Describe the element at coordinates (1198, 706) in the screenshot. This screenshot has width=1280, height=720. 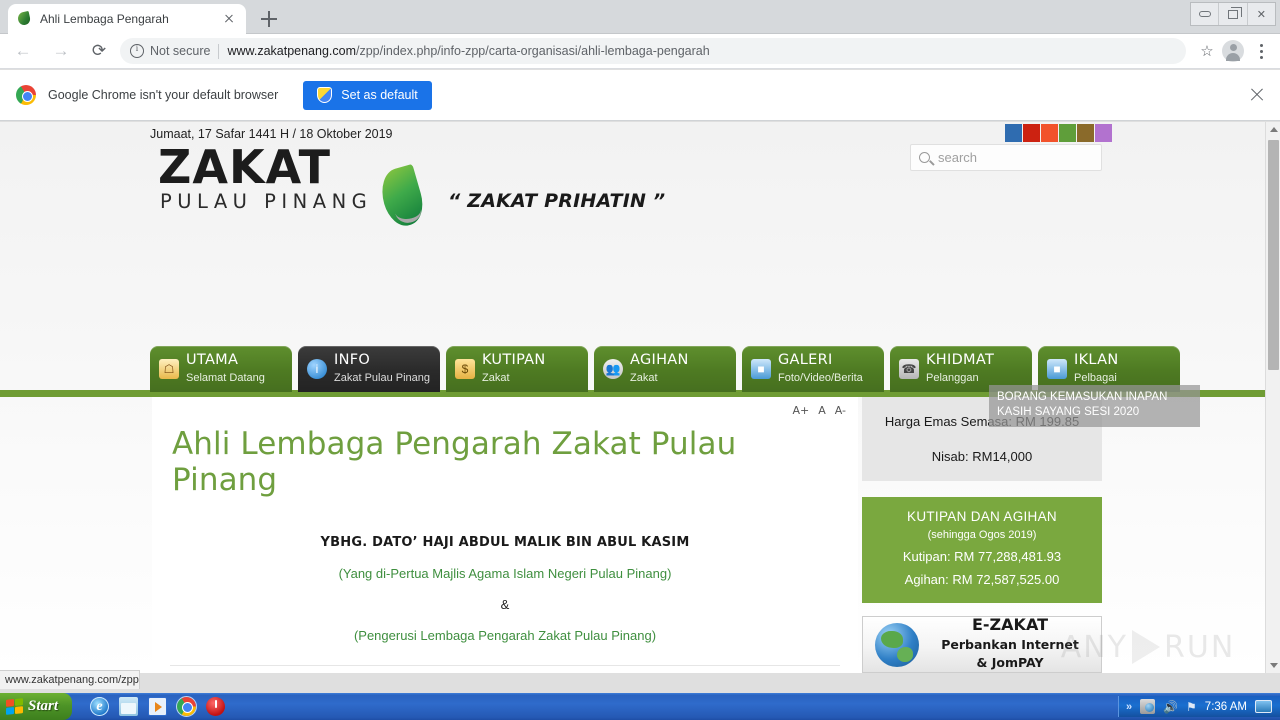
I see `system-tray: » 🔊 ⚑ 7:36 AM` at that location.